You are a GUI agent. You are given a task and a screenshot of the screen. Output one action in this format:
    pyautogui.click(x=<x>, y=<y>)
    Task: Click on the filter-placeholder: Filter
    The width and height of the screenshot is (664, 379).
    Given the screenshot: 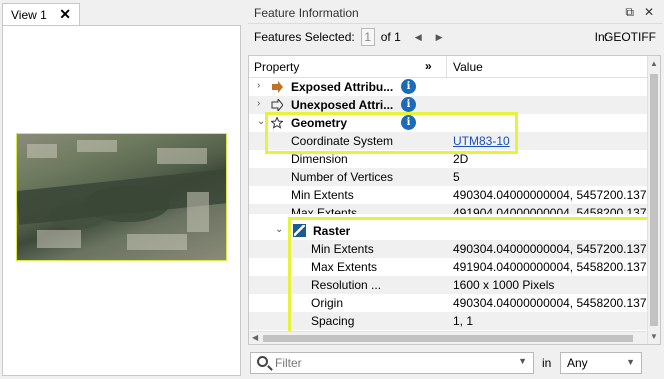 What is the action you would take?
    pyautogui.click(x=288, y=363)
    